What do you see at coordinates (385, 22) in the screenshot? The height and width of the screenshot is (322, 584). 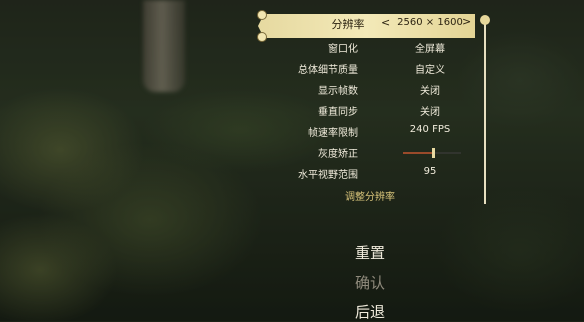 I see `resolution-prev-button: <` at bounding box center [385, 22].